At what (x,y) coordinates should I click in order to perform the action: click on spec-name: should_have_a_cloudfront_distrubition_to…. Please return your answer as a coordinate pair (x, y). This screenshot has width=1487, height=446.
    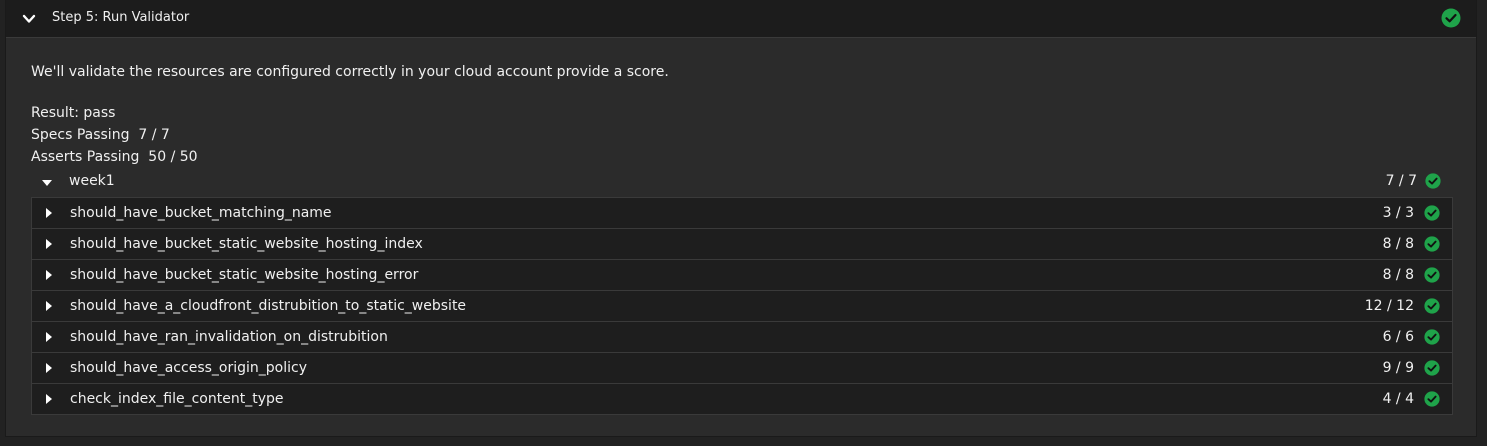
    Looking at the image, I should click on (268, 306).